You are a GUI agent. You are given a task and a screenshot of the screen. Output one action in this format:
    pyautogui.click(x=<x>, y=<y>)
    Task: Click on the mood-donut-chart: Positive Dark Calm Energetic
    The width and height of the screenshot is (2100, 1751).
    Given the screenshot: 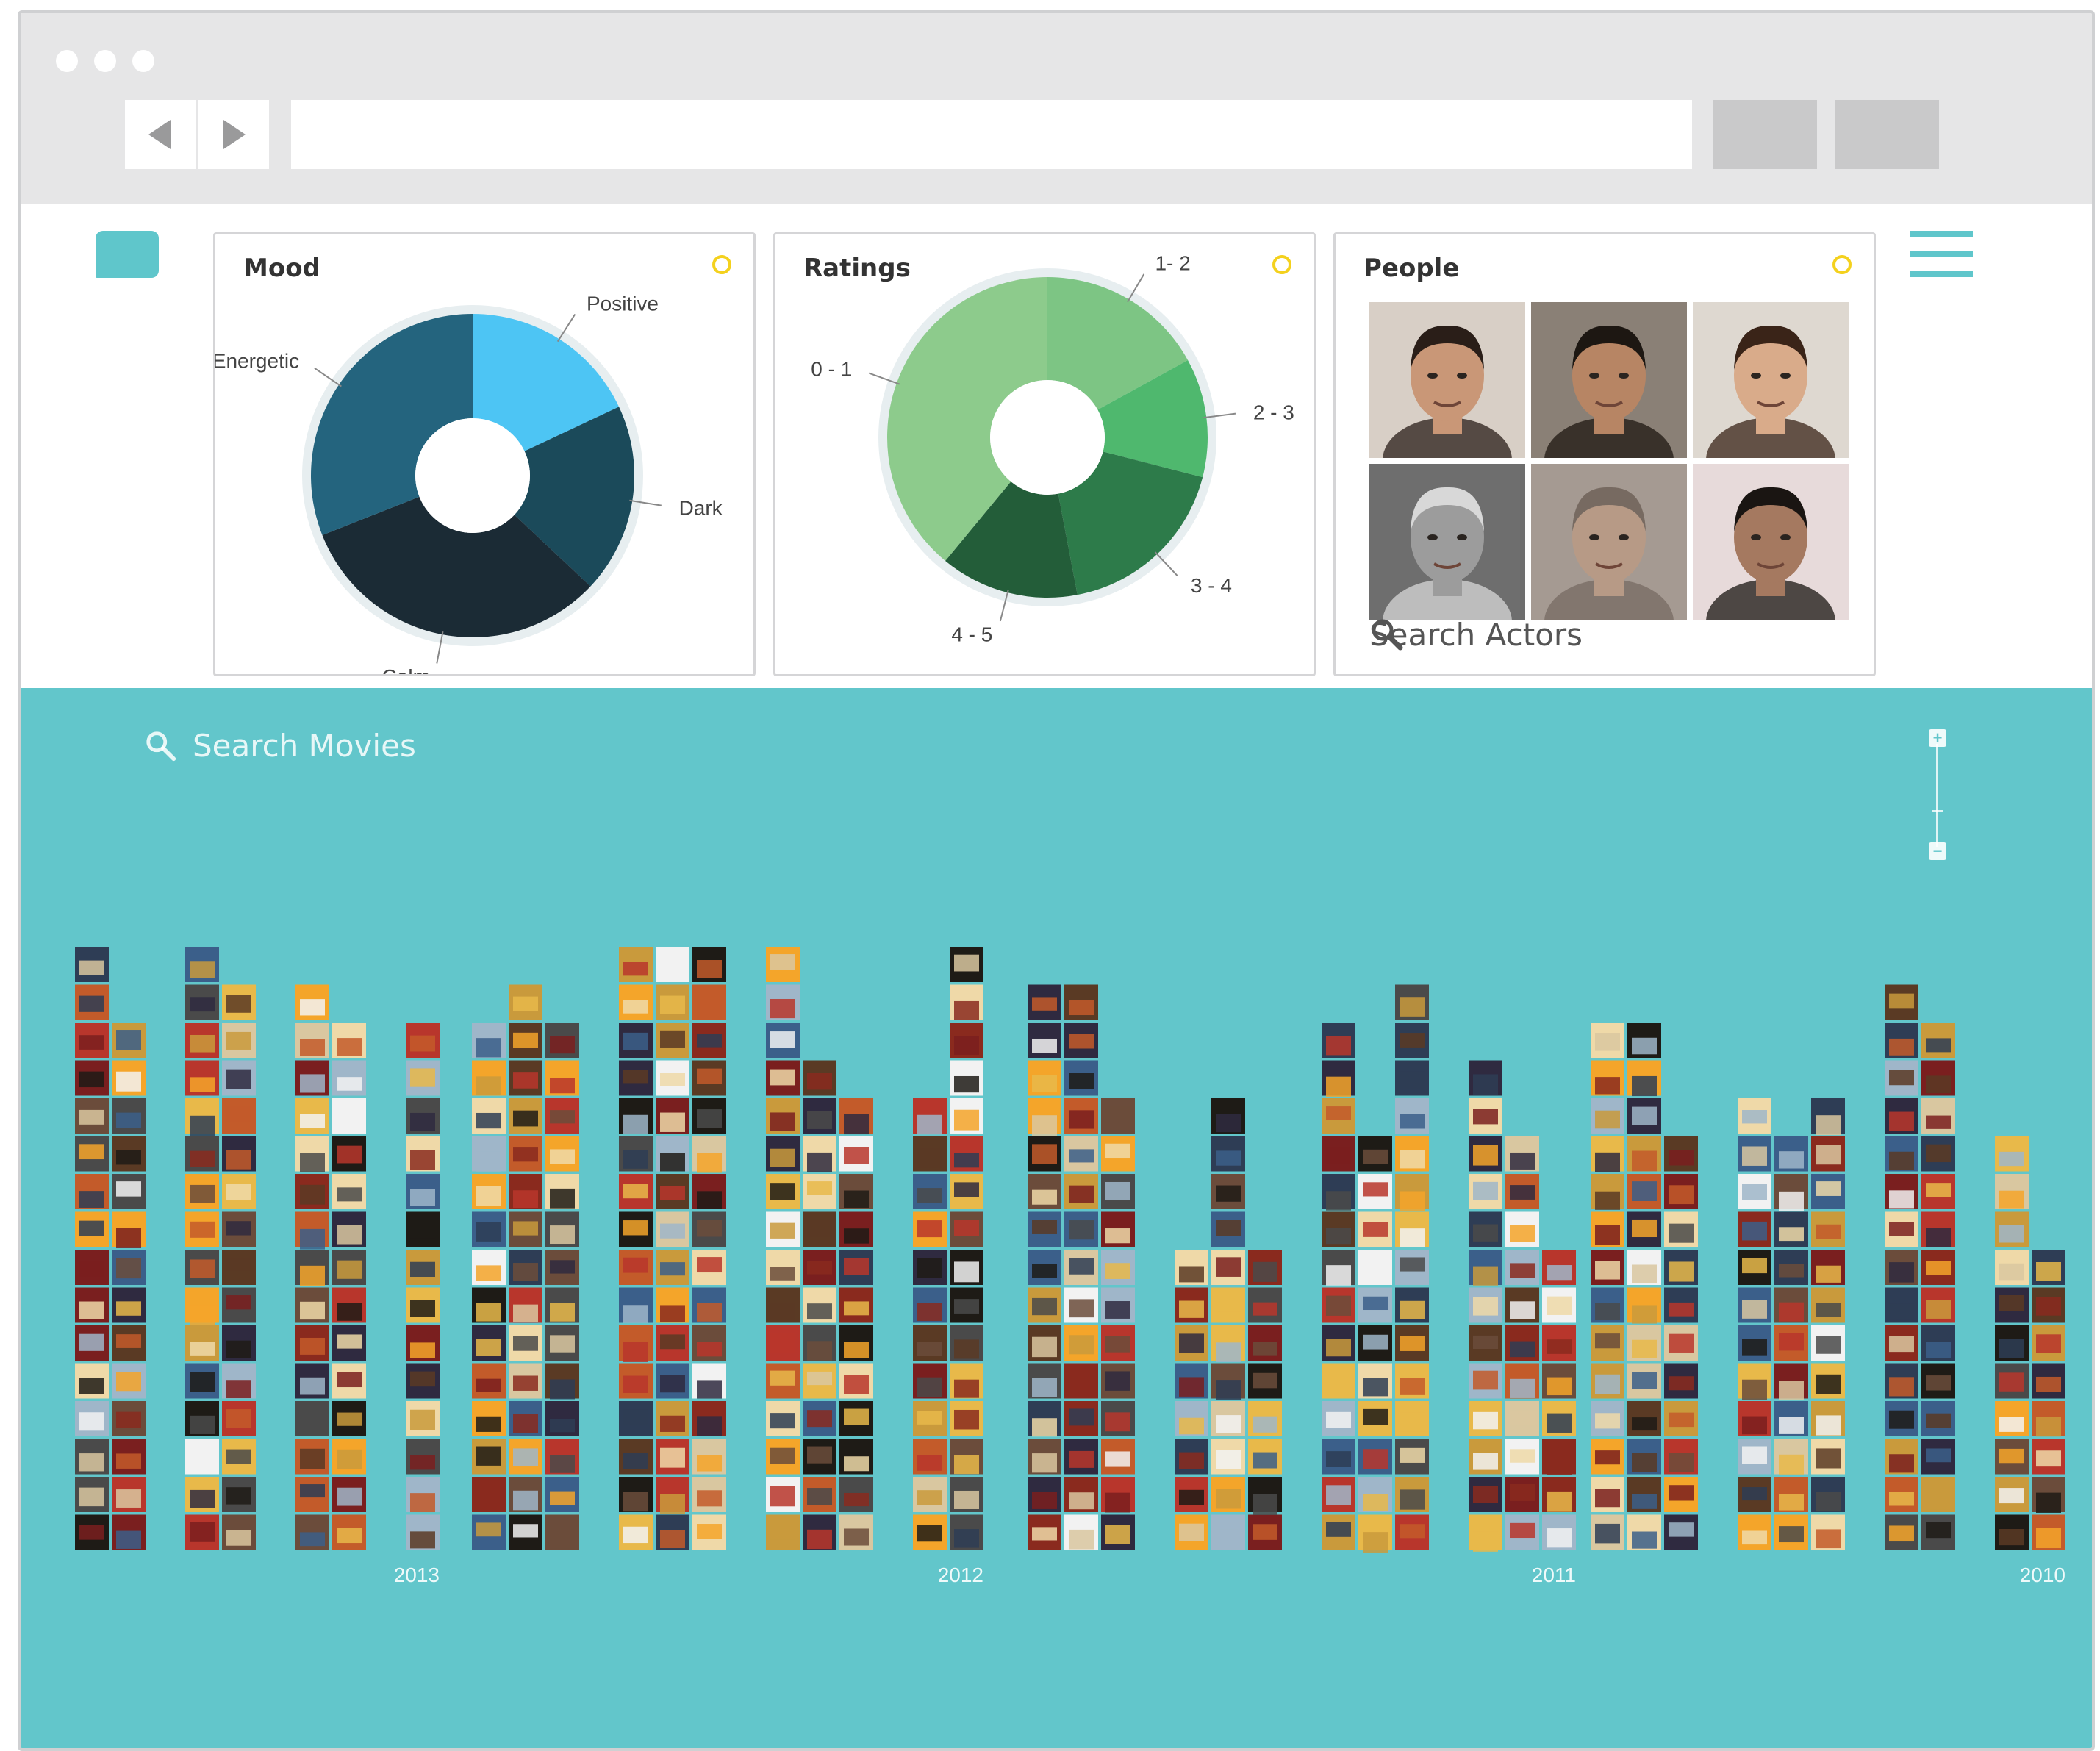 What is the action you would take?
    pyautogui.click(x=484, y=454)
    